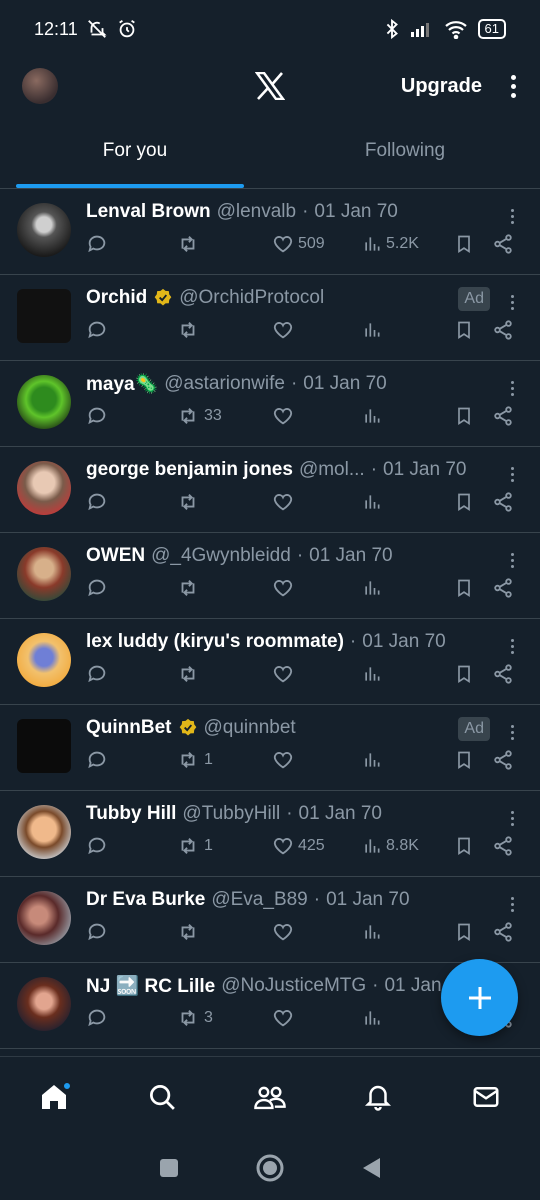 Image resolution: width=540 pixels, height=1200 pixels. Describe the element at coordinates (231, 814) in the screenshot. I see `author-handle: @TubbyHill` at that location.